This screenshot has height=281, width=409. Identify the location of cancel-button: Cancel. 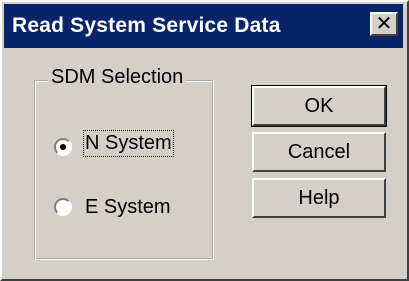
(319, 152).